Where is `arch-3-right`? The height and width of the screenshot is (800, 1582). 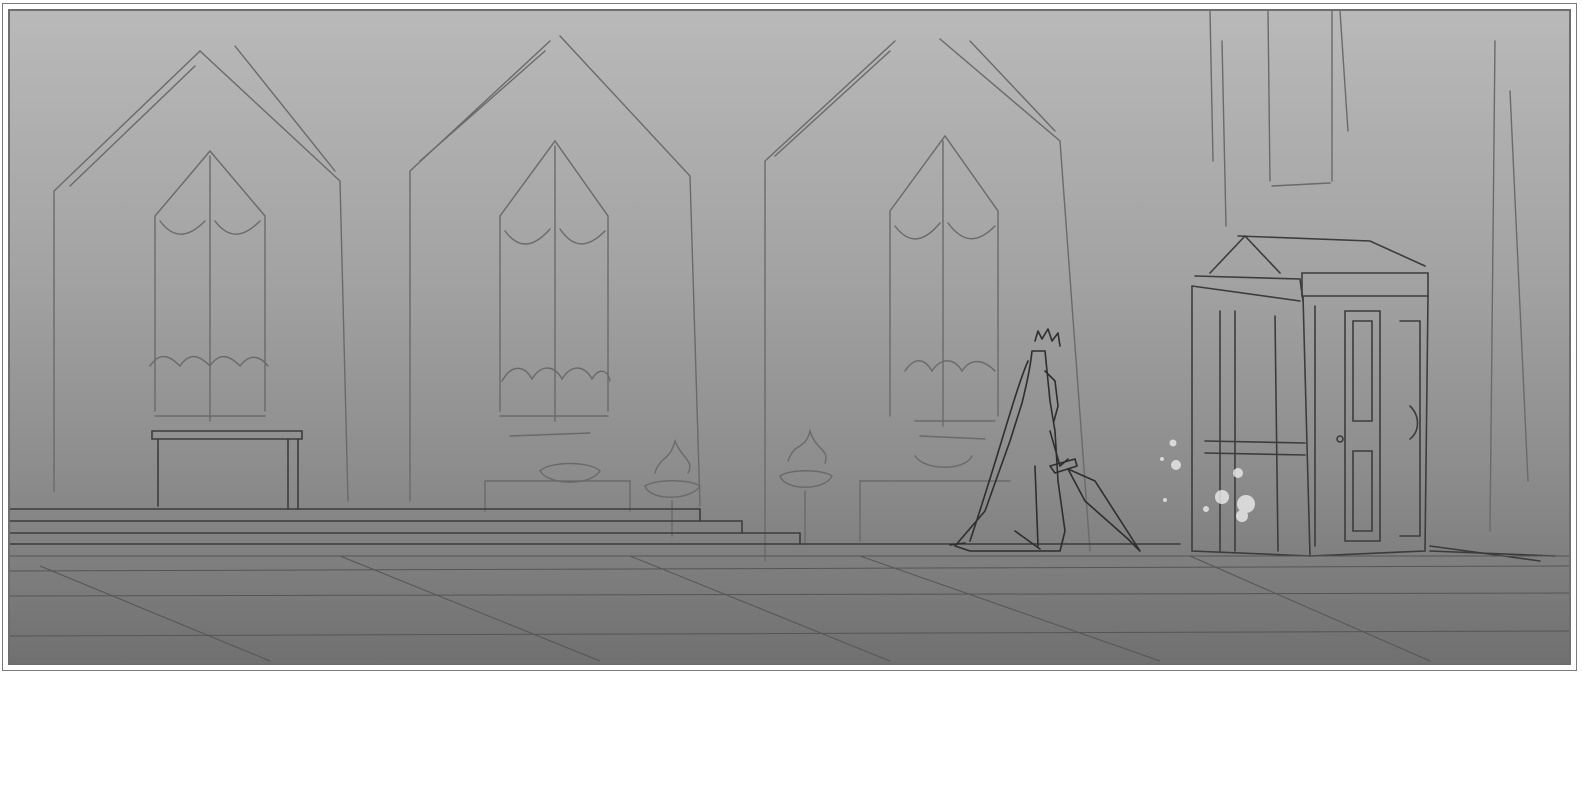
arch-3-right is located at coordinates (1015, 295).